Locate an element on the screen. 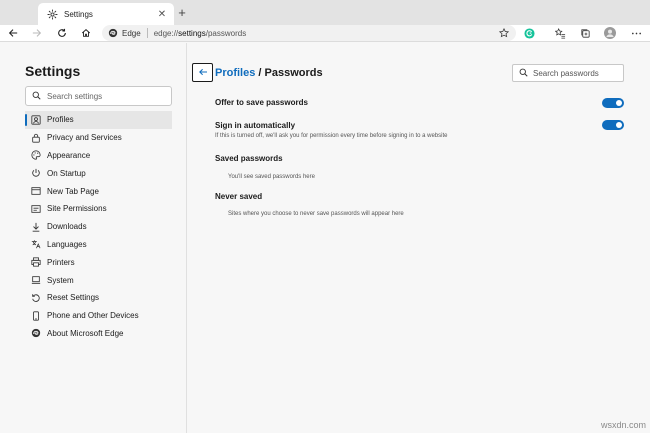 The image size is (650, 433). sidebar-item-appearance: Appearance is located at coordinates (98, 156).